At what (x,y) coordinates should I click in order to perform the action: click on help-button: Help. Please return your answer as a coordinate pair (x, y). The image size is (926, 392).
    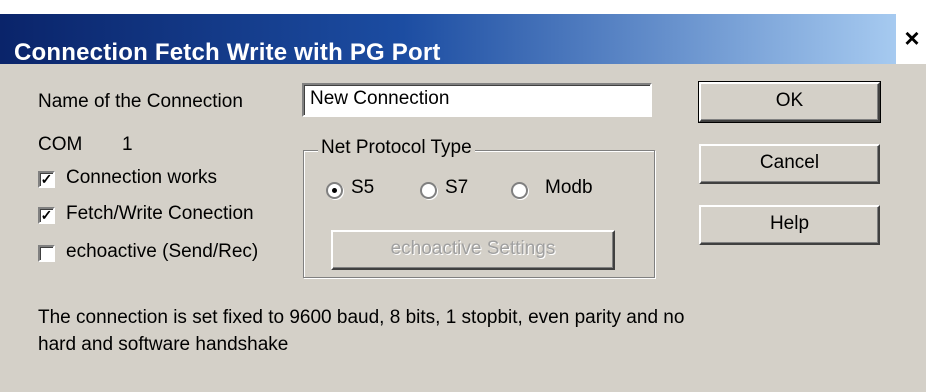
    Looking at the image, I should click on (789, 225).